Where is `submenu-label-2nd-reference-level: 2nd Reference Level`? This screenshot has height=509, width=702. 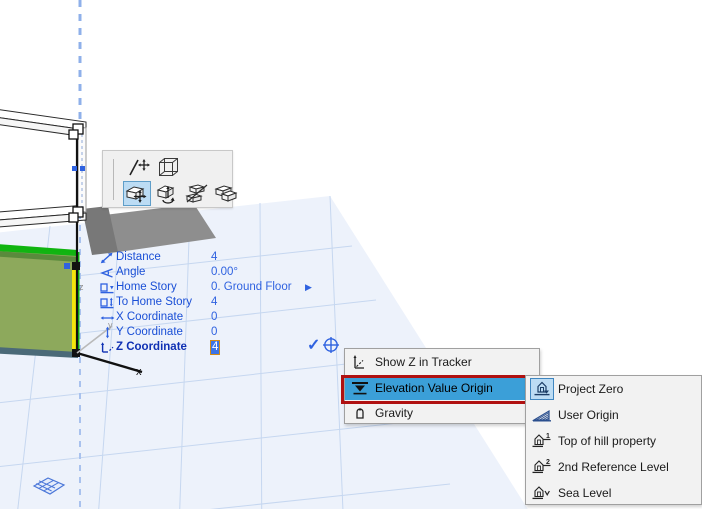 submenu-label-2nd-reference-level: 2nd Reference Level is located at coordinates (613, 466).